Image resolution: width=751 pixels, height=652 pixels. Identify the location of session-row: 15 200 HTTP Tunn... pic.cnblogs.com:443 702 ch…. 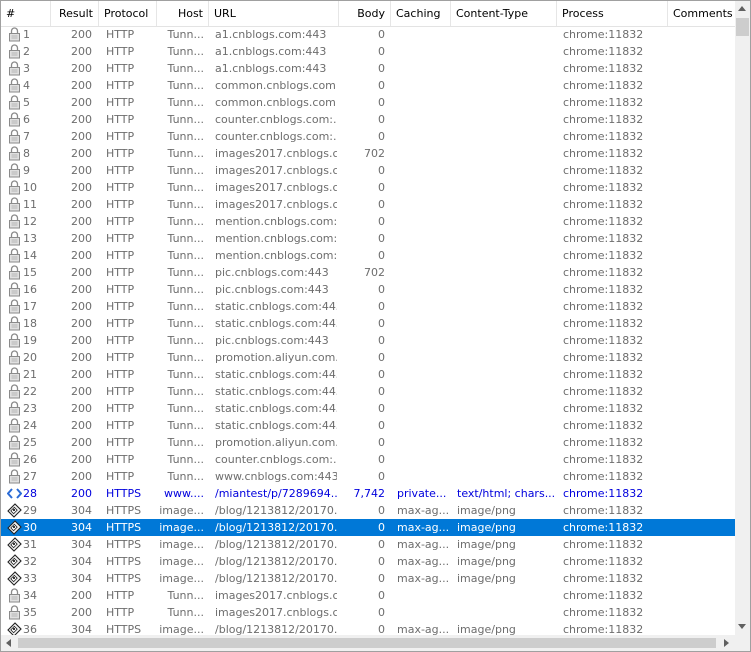
(368, 272).